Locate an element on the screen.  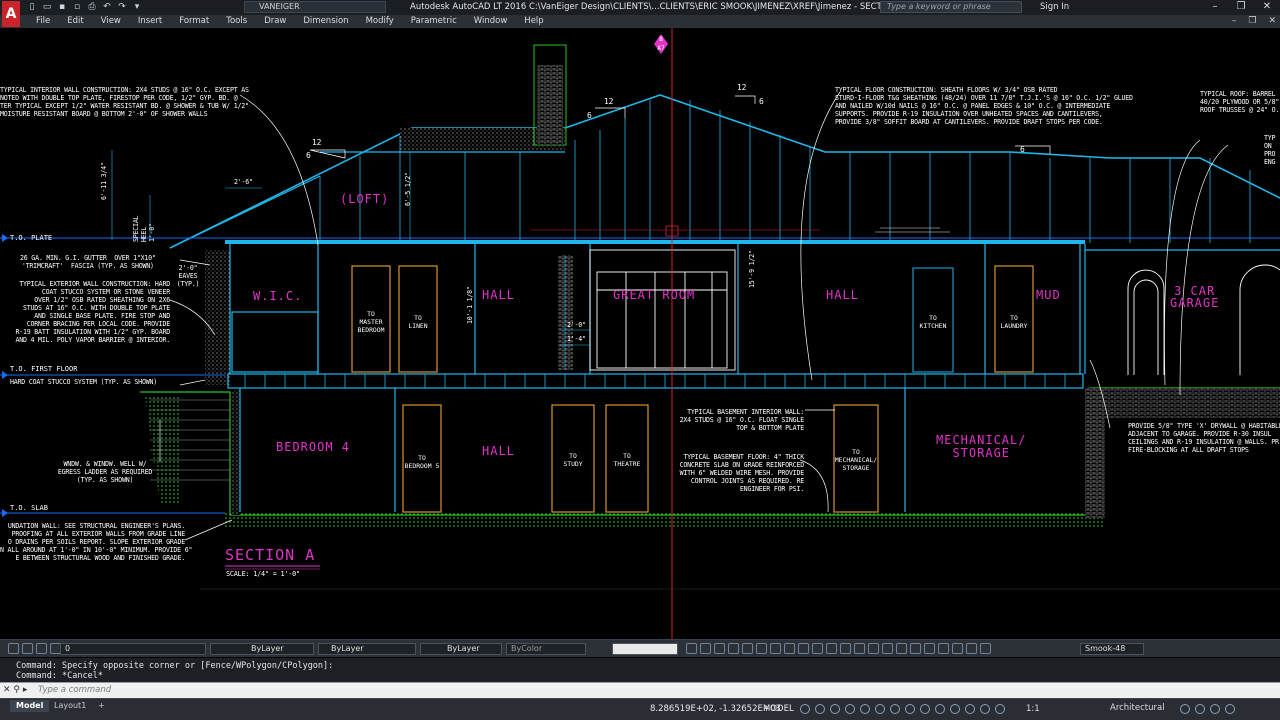
auto-scale-icon is located at coordinates (1000, 709).